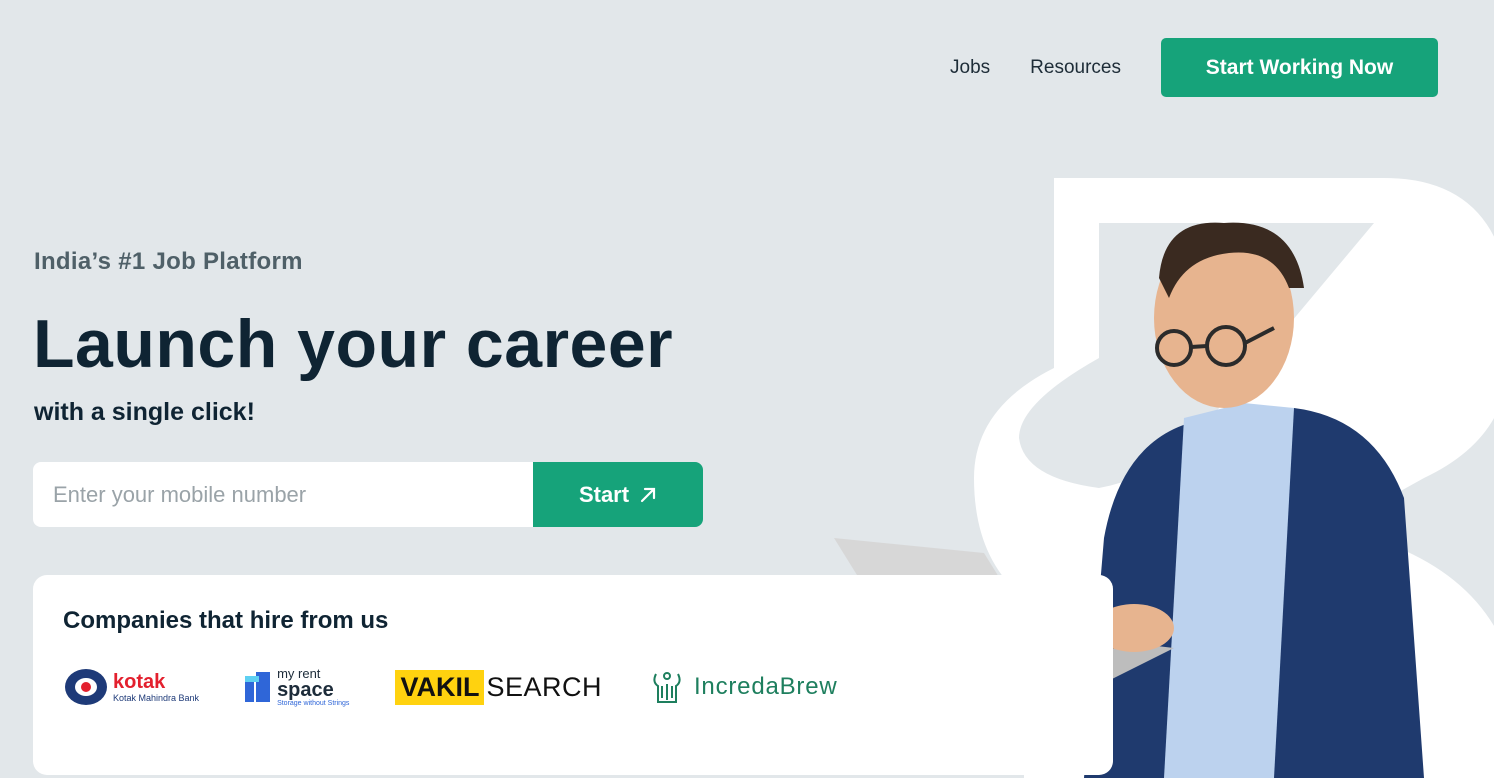 The height and width of the screenshot is (778, 1494). Describe the element at coordinates (144, 412) in the screenshot. I see `subheadline: with a single click!` at that location.